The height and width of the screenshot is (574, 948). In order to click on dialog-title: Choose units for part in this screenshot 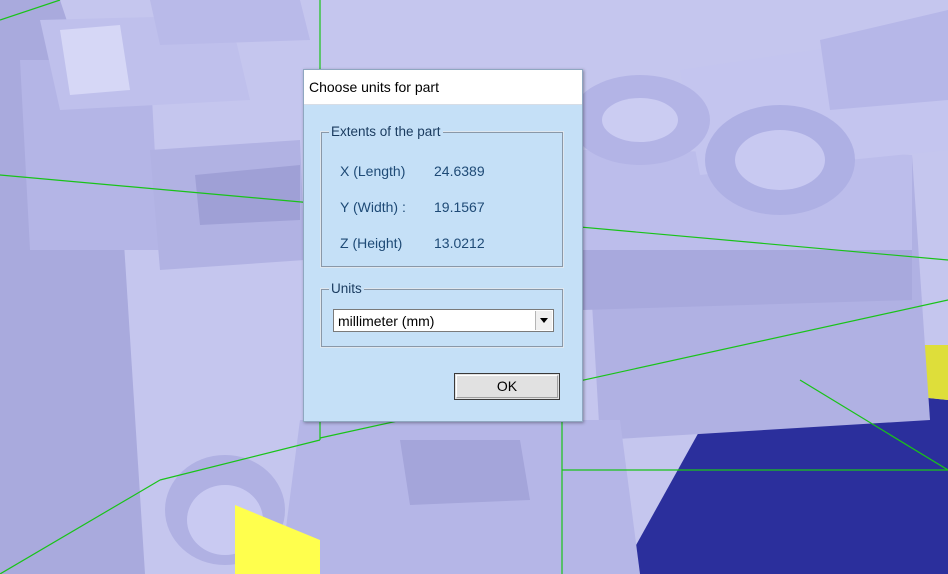, I will do `click(374, 87)`.